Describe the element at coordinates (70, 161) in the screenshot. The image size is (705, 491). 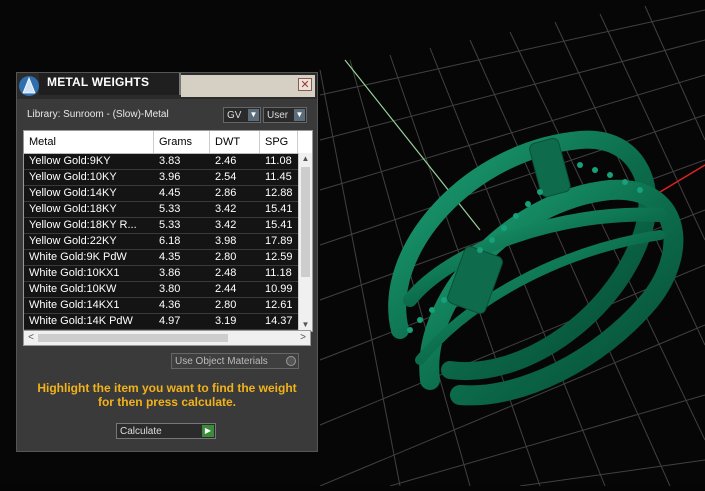
I see `metal-cell: Yellow Gold:9KY` at that location.